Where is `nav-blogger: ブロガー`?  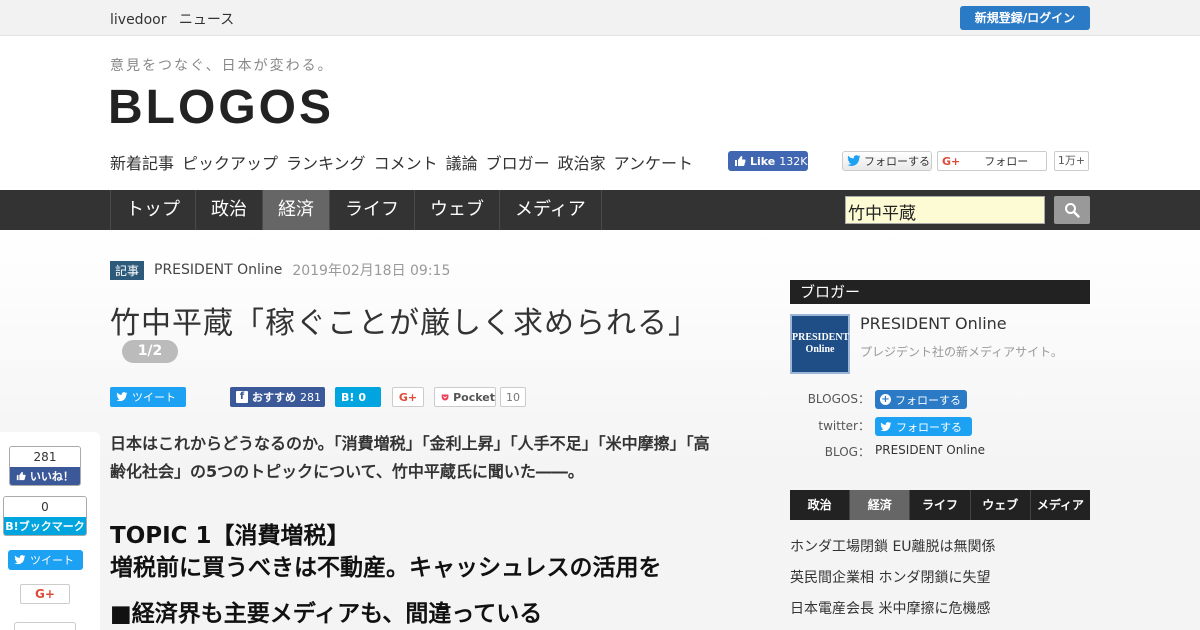 nav-blogger: ブロガー is located at coordinates (518, 162).